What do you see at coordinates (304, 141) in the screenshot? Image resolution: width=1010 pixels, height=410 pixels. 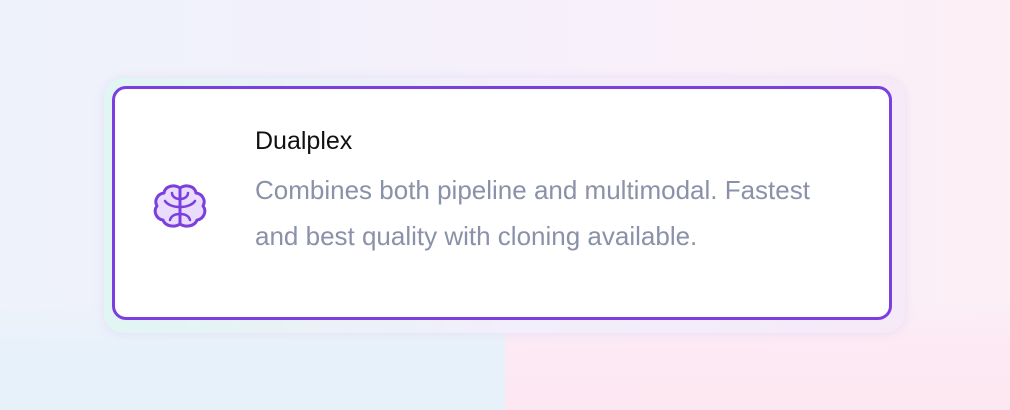 I see `option-title: Dualplex` at bounding box center [304, 141].